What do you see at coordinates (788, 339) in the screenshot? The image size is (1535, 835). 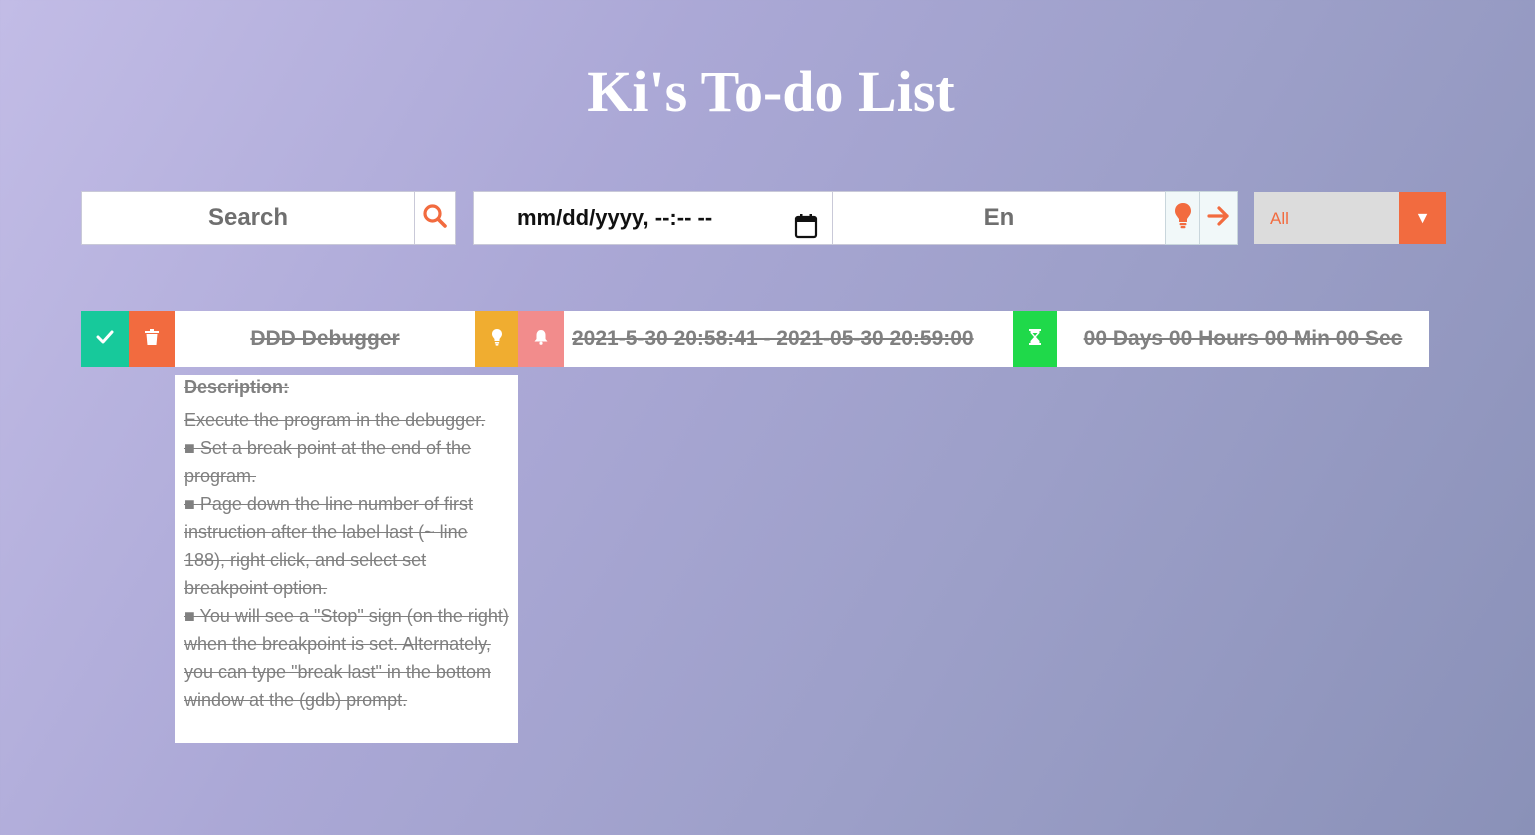 I see `task-date-range: 2021-5-30 20:58:41 - 2021-05-30 20:59:00` at bounding box center [788, 339].